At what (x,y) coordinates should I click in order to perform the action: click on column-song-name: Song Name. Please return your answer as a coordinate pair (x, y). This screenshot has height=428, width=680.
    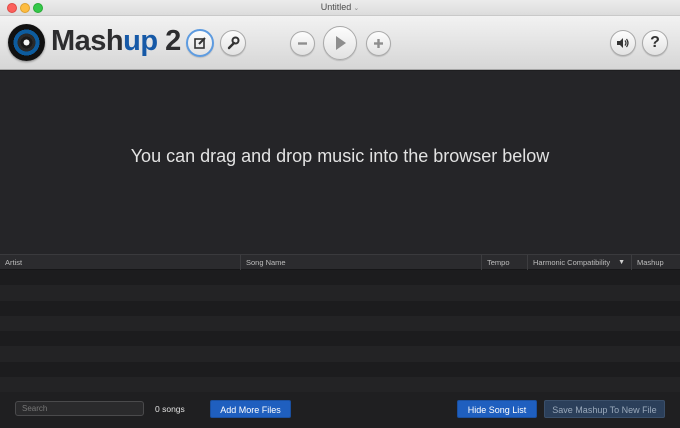
    Looking at the image, I should click on (361, 262).